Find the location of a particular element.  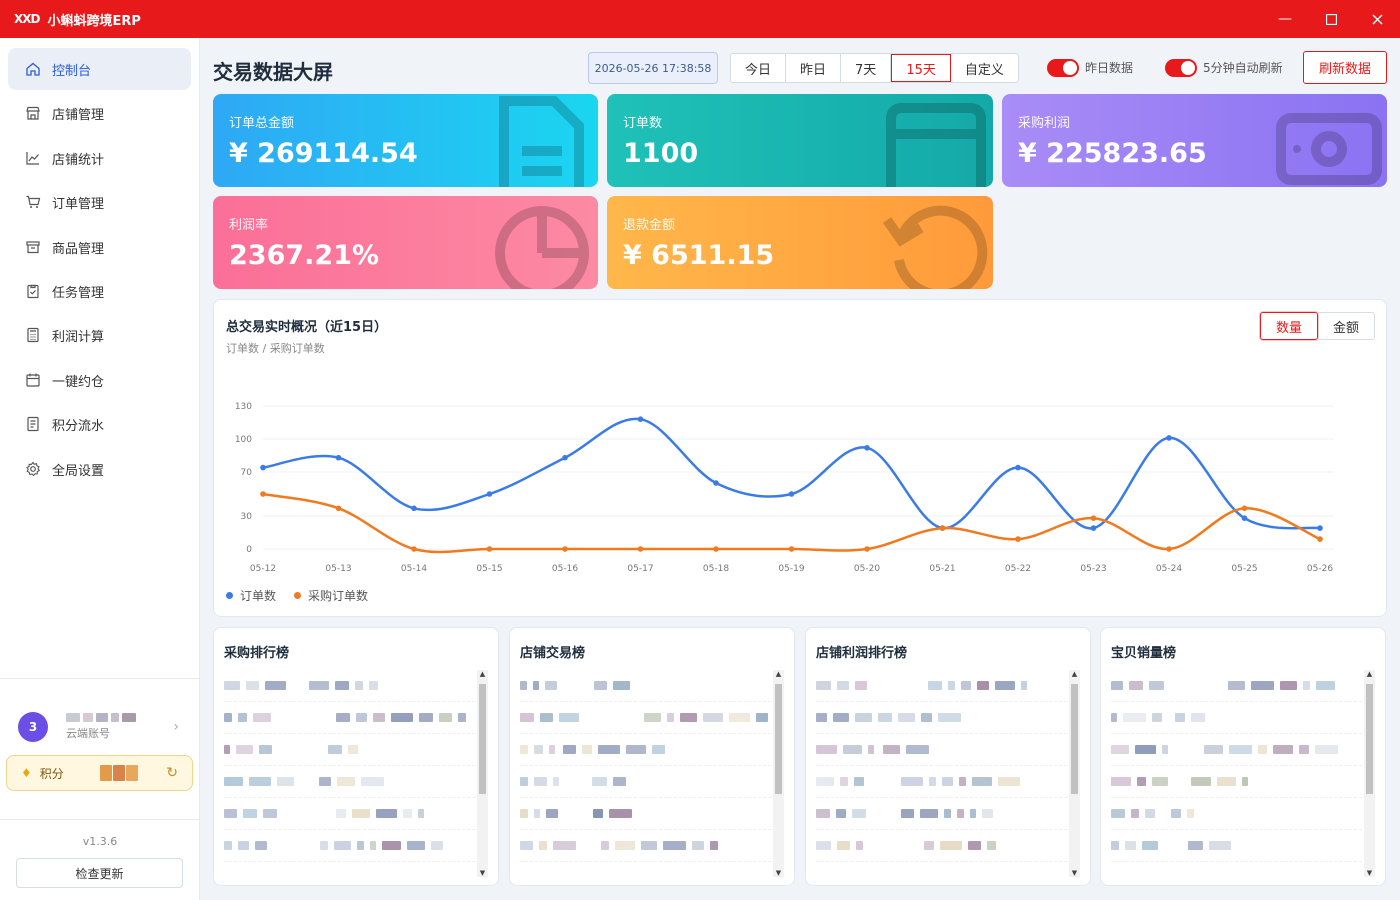

auto-refresh-toggle is located at coordinates (1181, 68).